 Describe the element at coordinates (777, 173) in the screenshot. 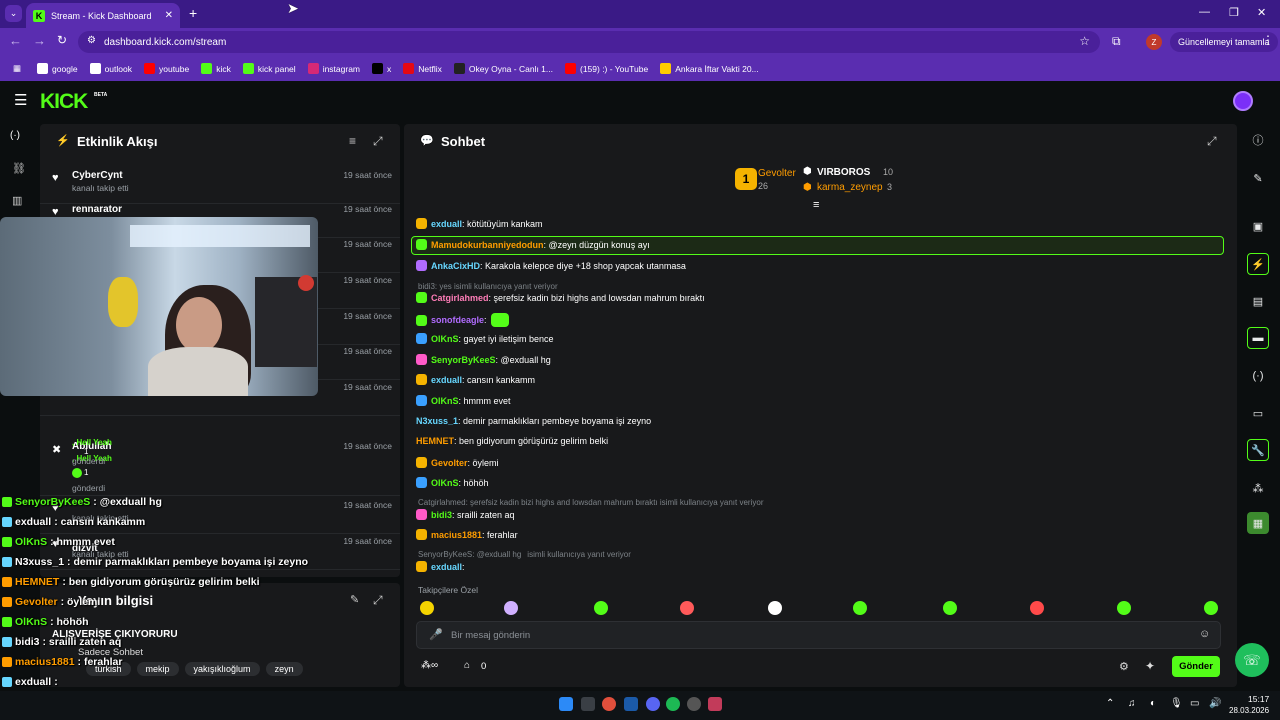

I see `leader-name: Gevolter` at that location.